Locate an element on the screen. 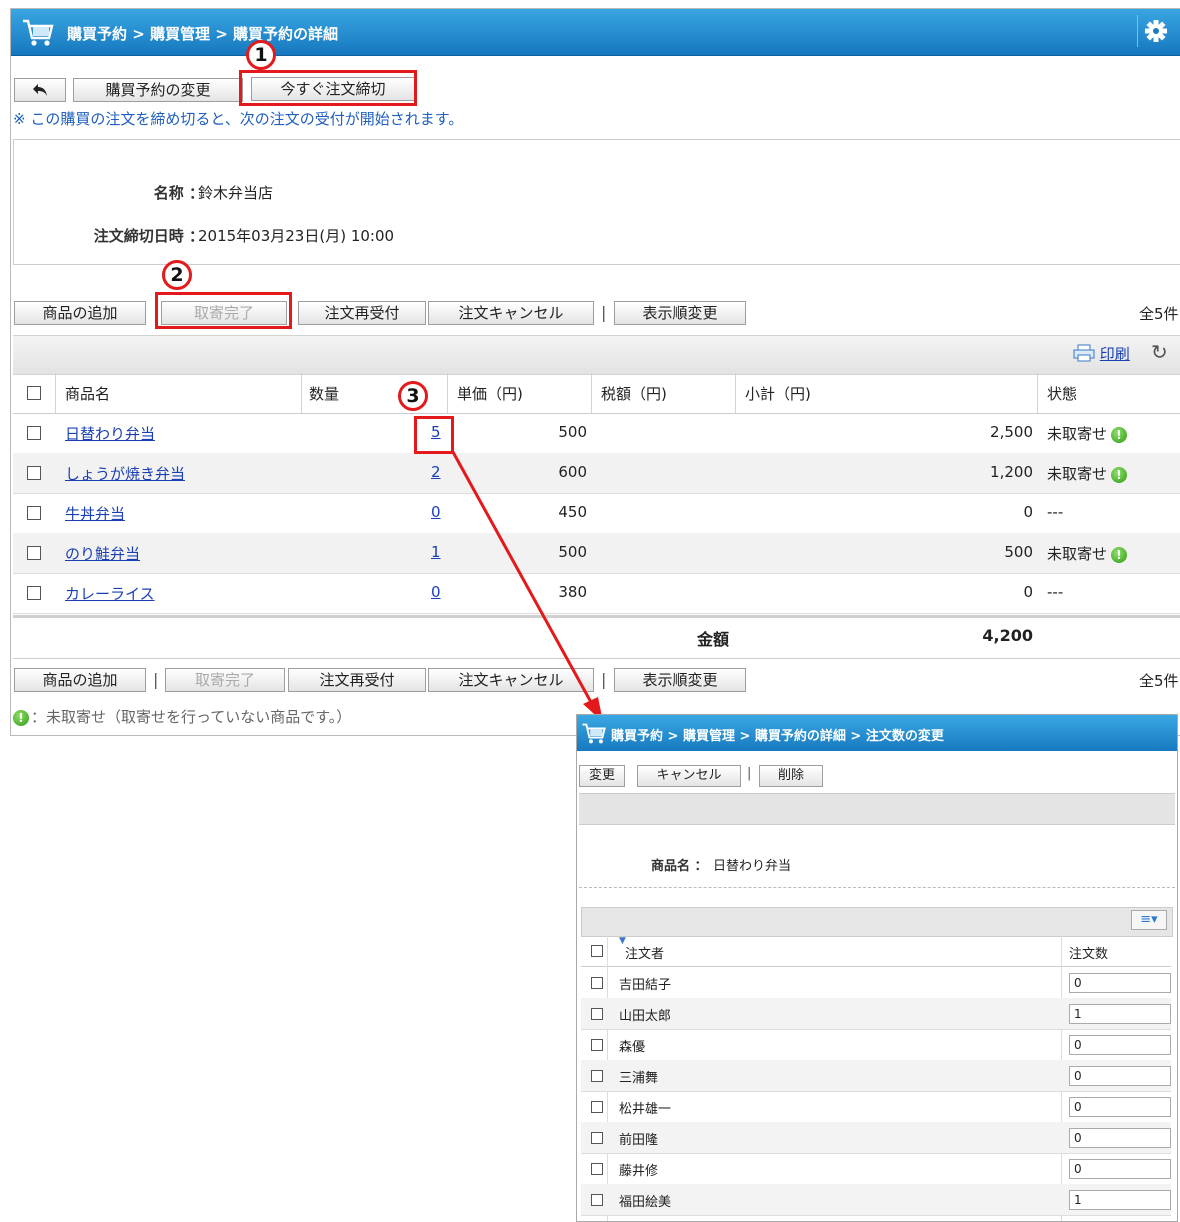 The width and height of the screenshot is (1180, 1222). col-orderer: 注文者 is located at coordinates (645, 954).